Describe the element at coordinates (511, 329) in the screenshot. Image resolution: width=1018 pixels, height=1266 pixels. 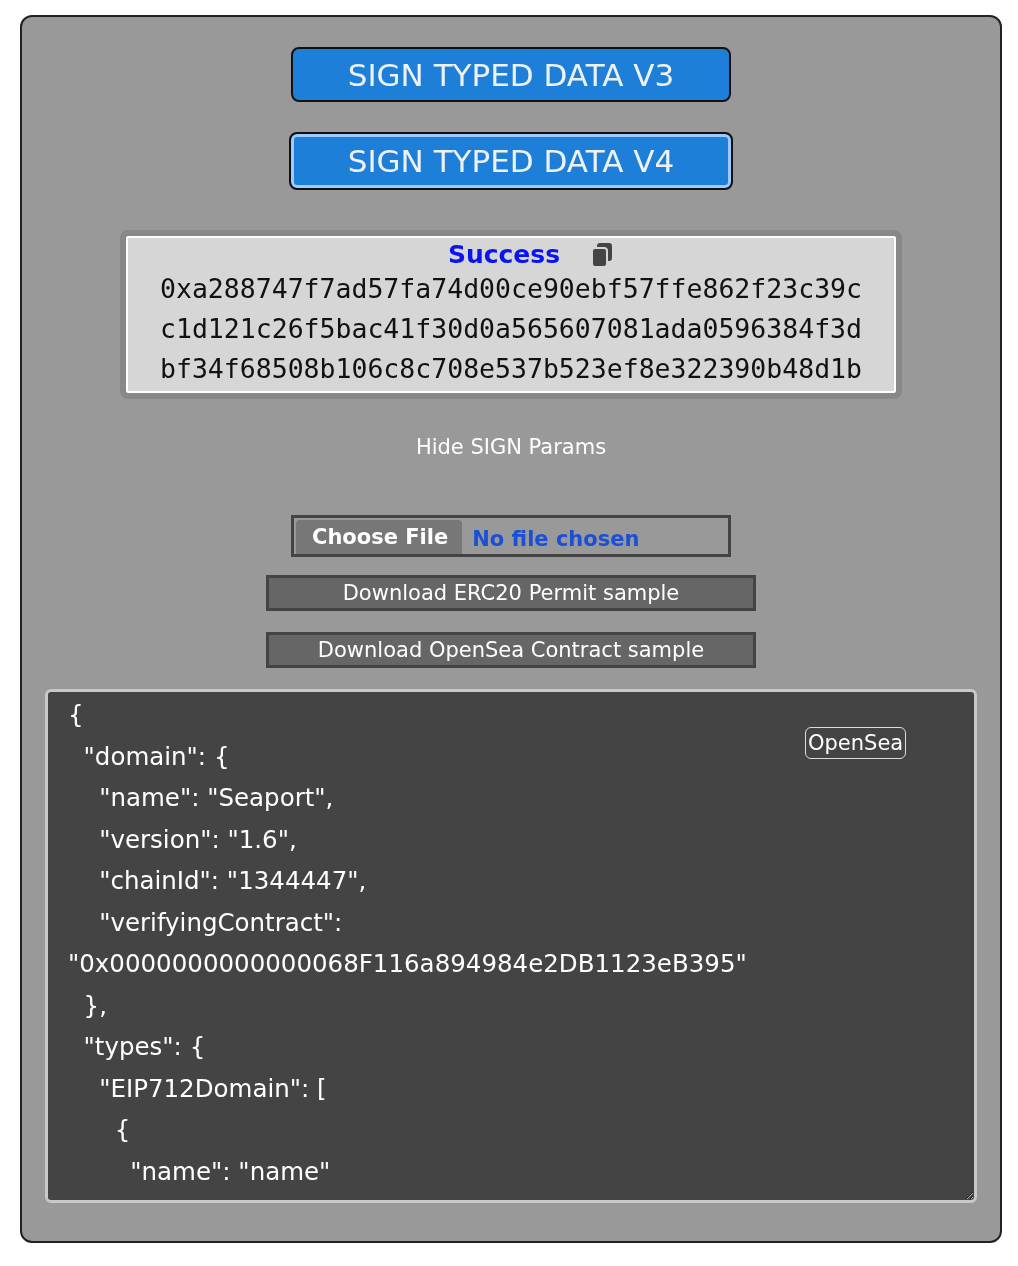
I see `signature-text: c1d121c26f5bac41f30d0a565607081ada0596384f3d` at that location.